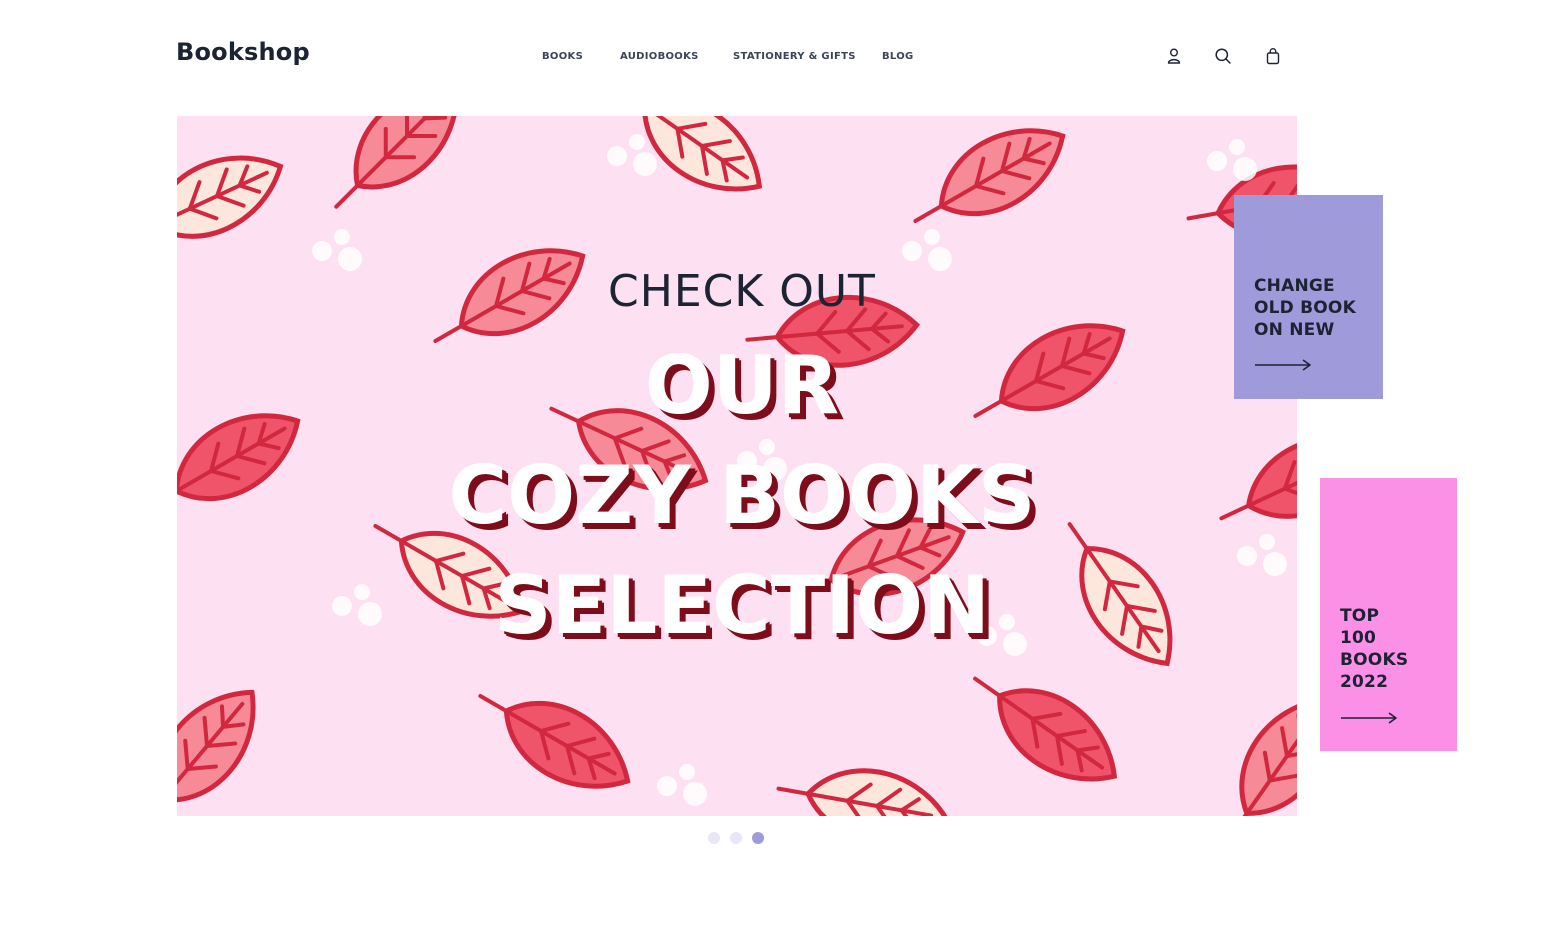 The width and height of the screenshot is (1562, 928). Describe the element at coordinates (742, 605) in the screenshot. I see `hero-headline-line-3: SELECTION` at that location.